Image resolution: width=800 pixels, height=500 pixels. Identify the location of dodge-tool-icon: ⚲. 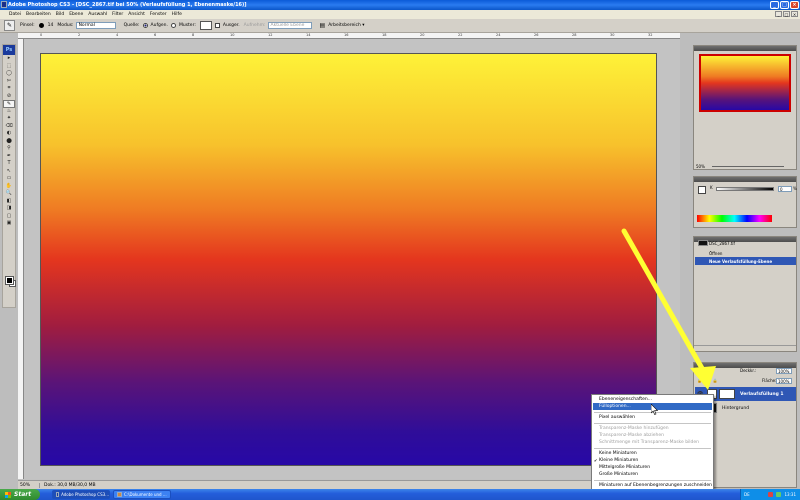
(9, 149).